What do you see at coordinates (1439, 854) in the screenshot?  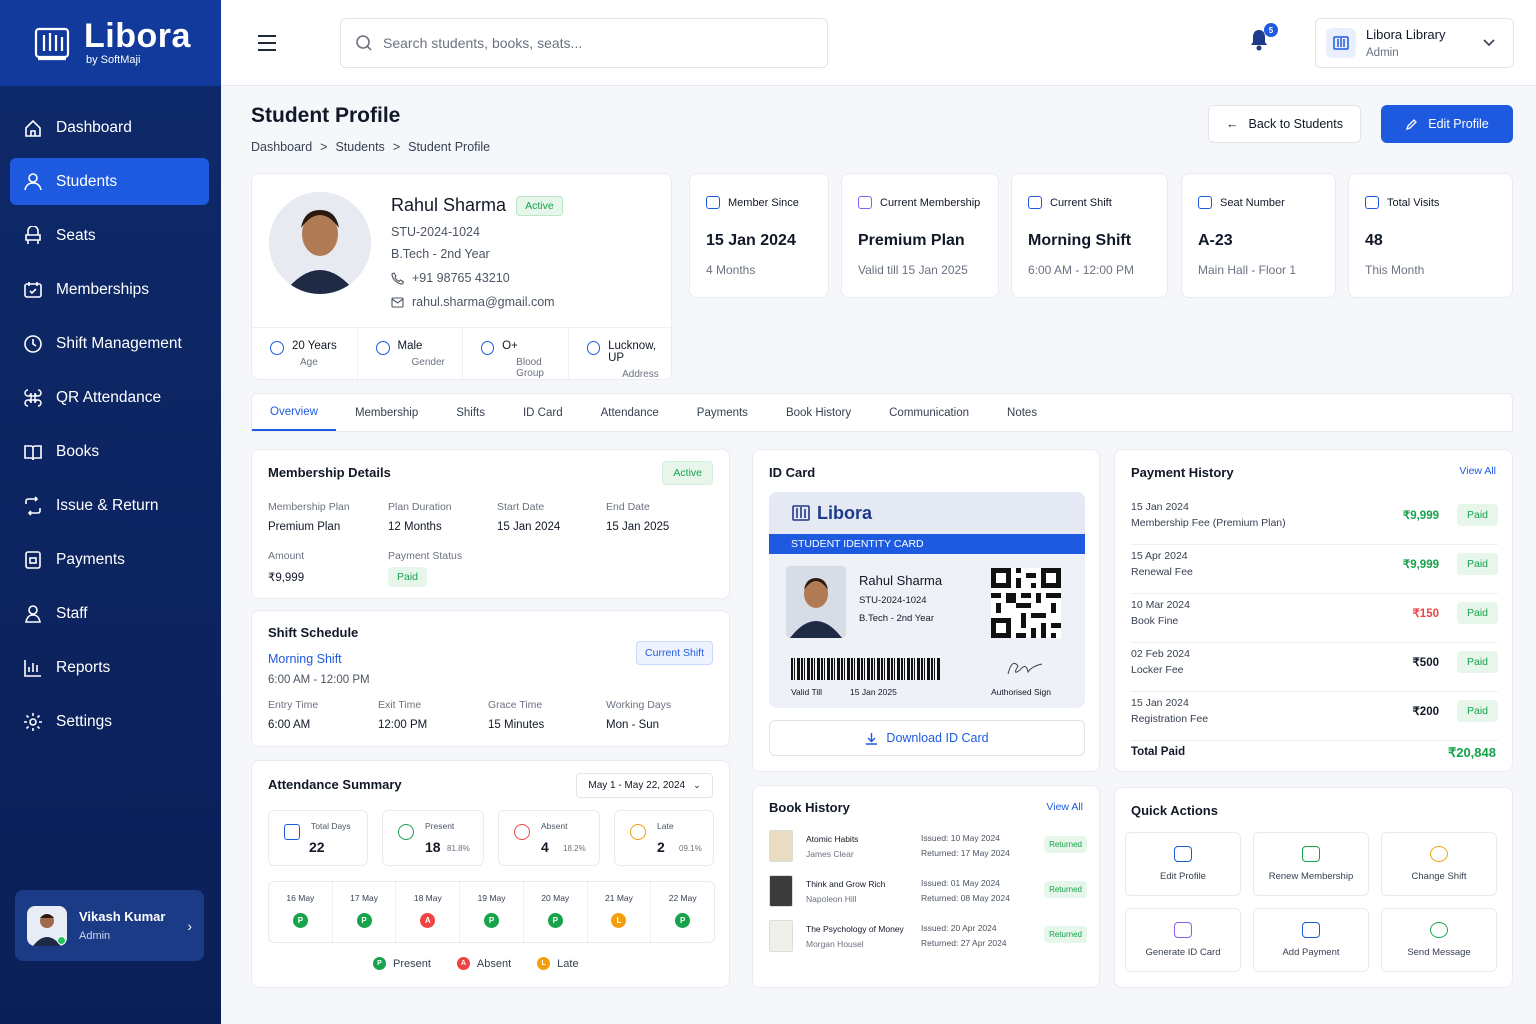 I see `change-shift-icon` at bounding box center [1439, 854].